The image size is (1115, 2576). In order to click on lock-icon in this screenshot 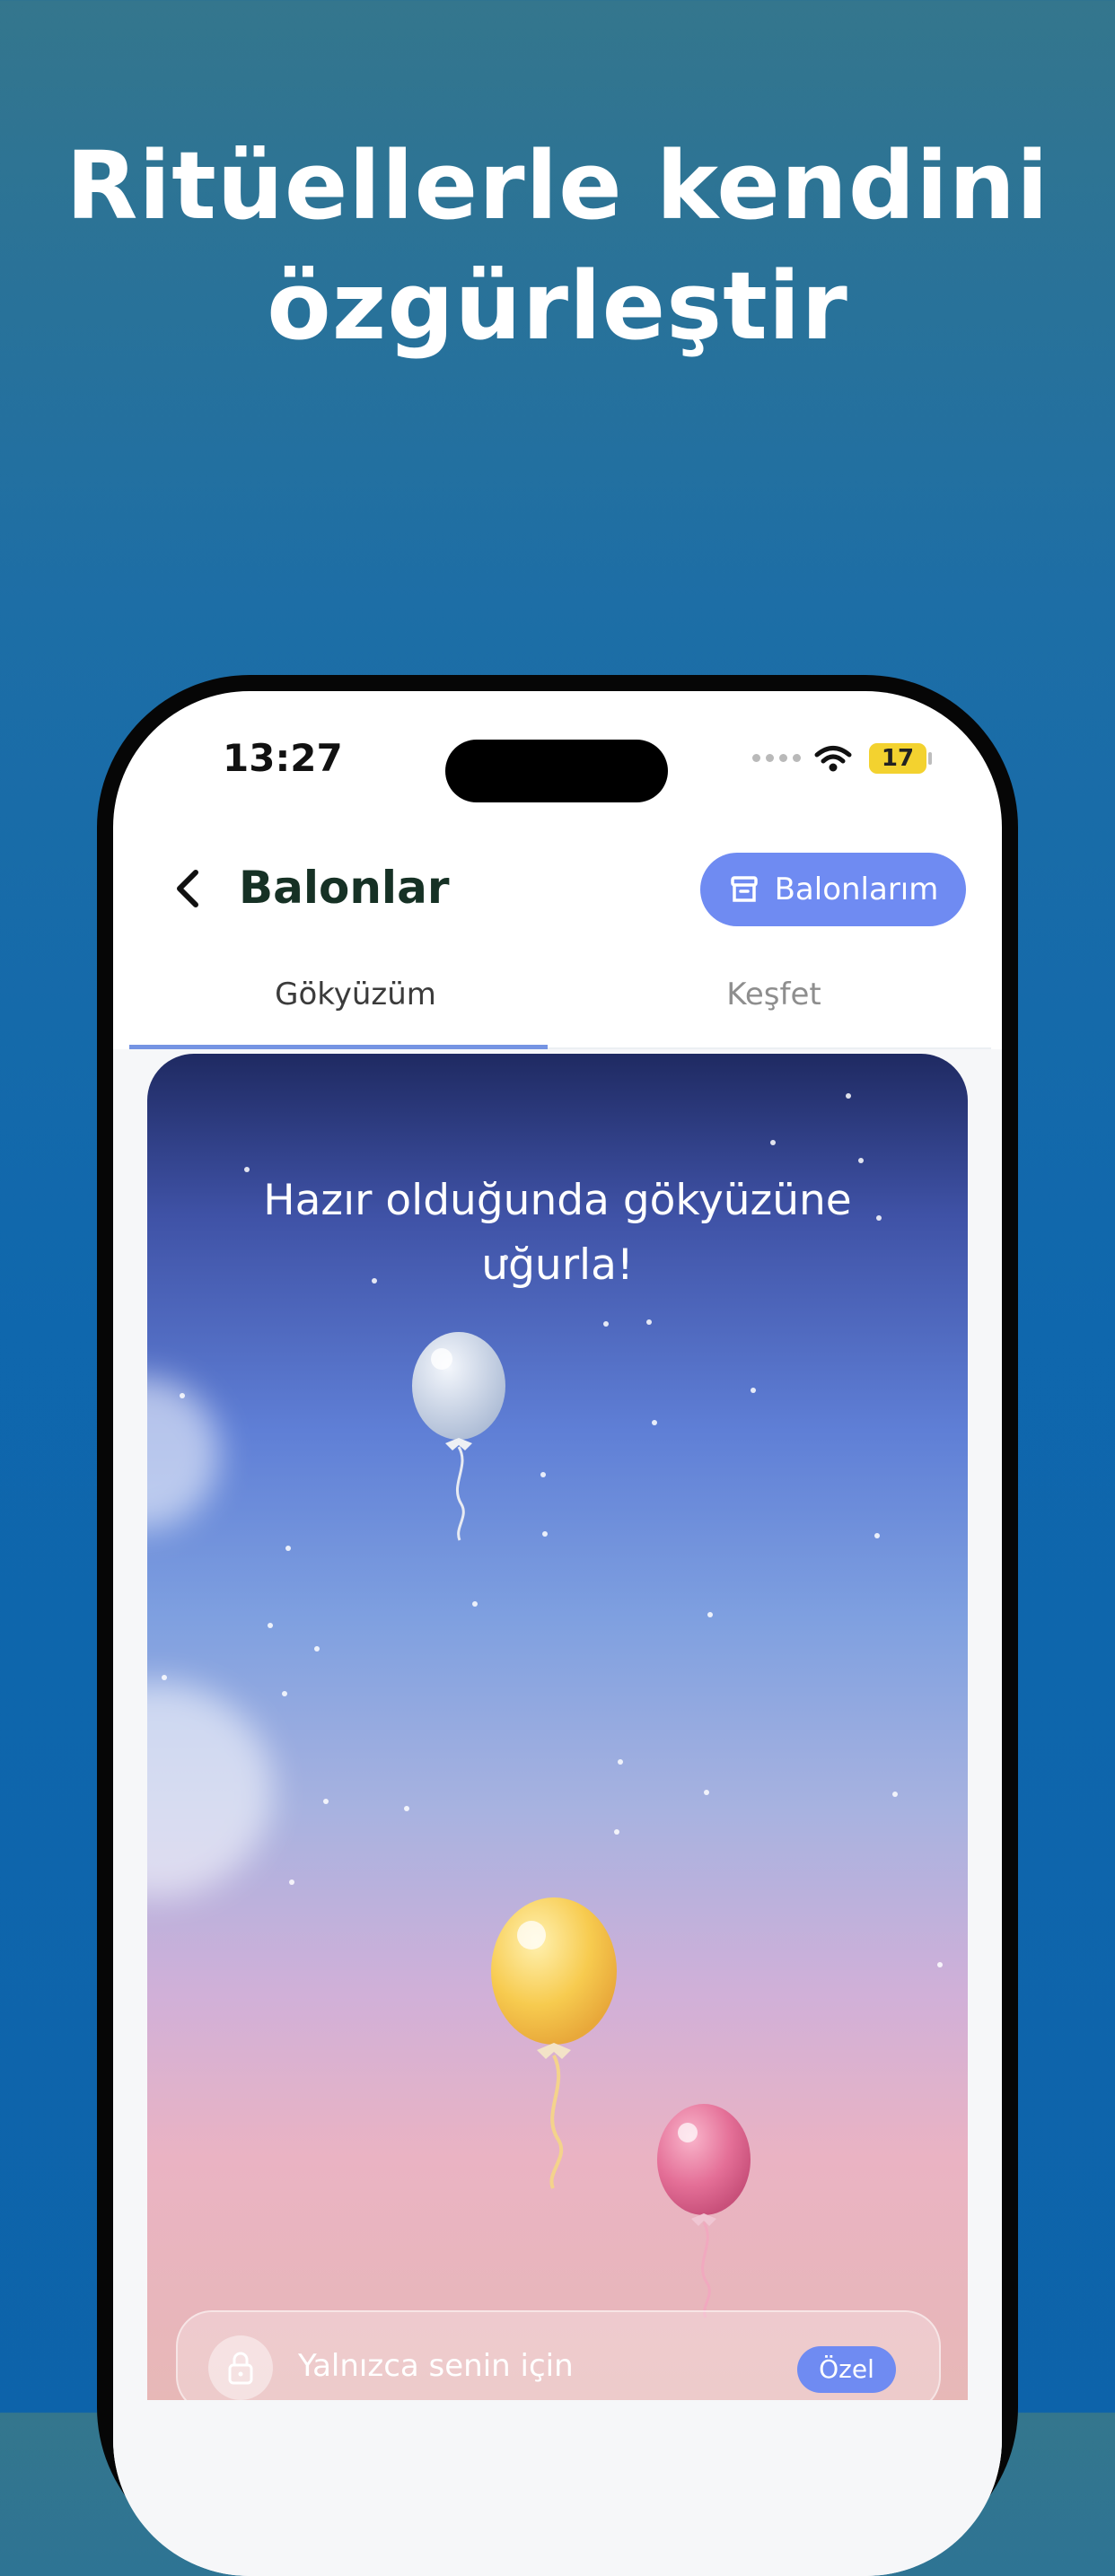, I will do `click(241, 2367)`.